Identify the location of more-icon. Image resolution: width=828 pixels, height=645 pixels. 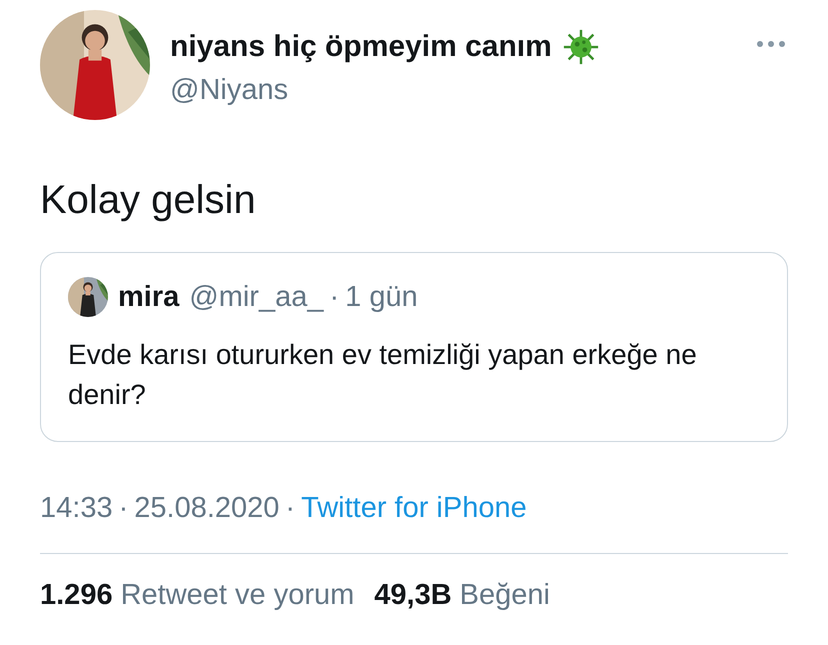
(771, 44).